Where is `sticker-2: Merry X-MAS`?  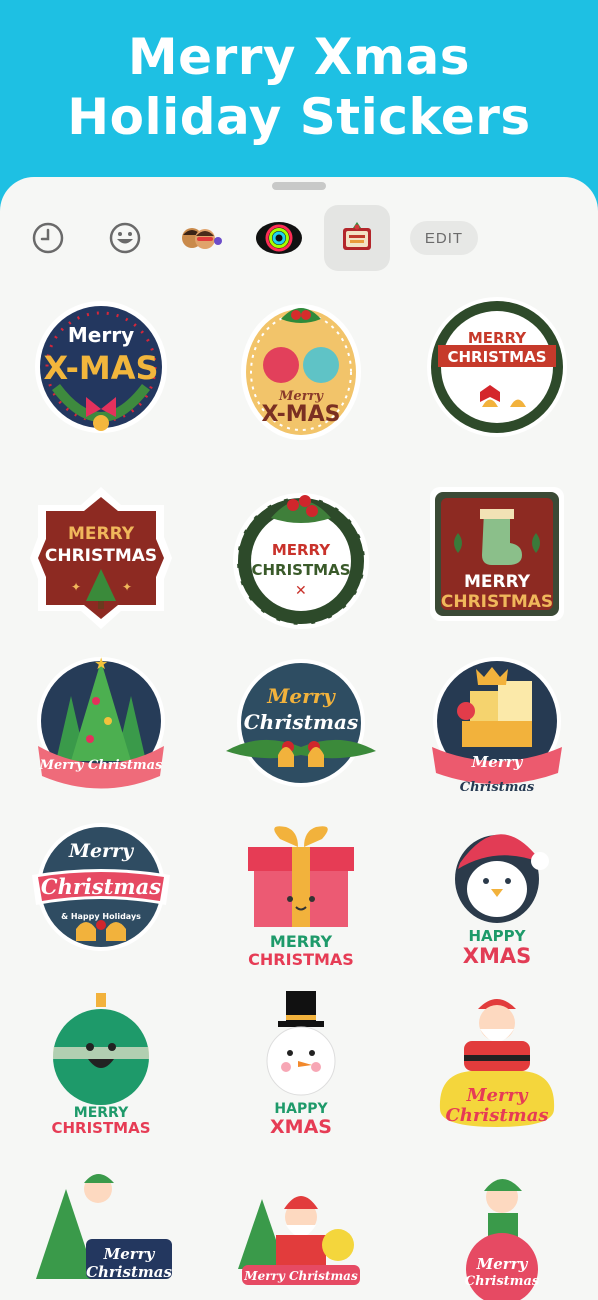 sticker-2: Merry X-MAS is located at coordinates (301, 372).